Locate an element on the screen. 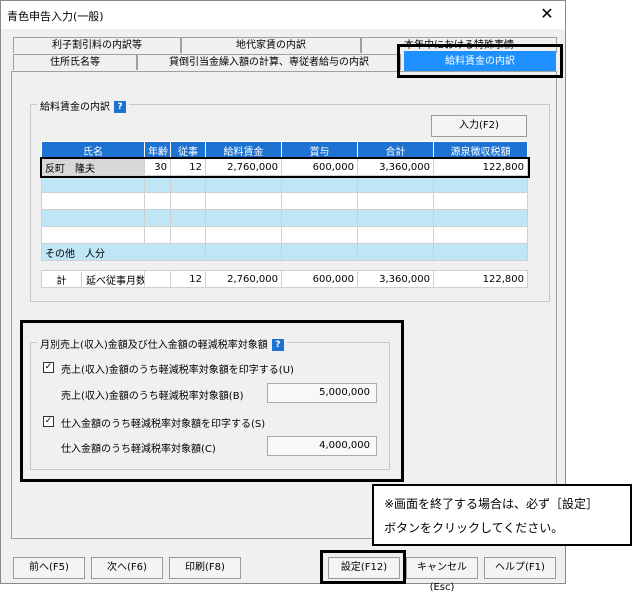 The width and height of the screenshot is (642, 598). col-months: 従事 is located at coordinates (188, 150).